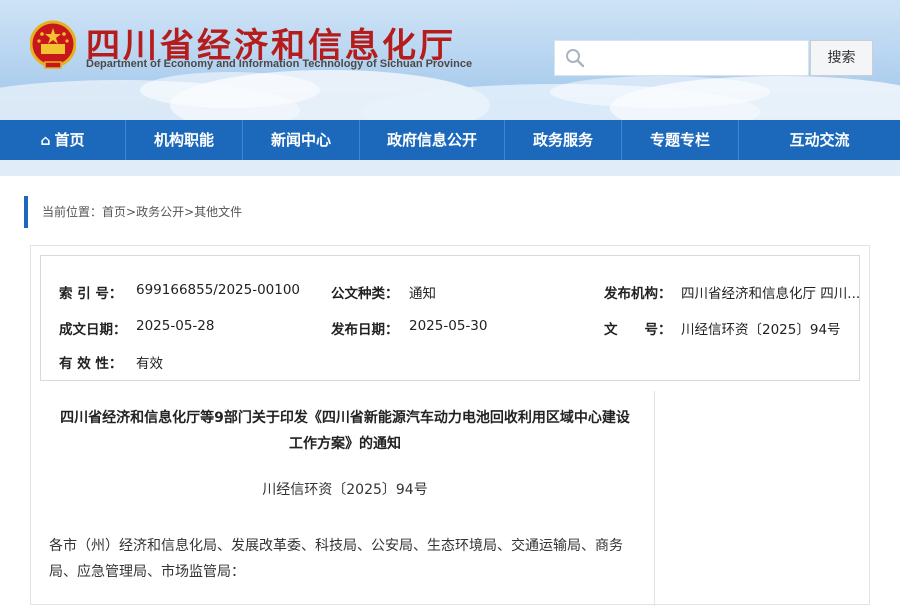  Describe the element at coordinates (175, 326) in the screenshot. I see `meta-created-value: 2025-05-28` at that location.